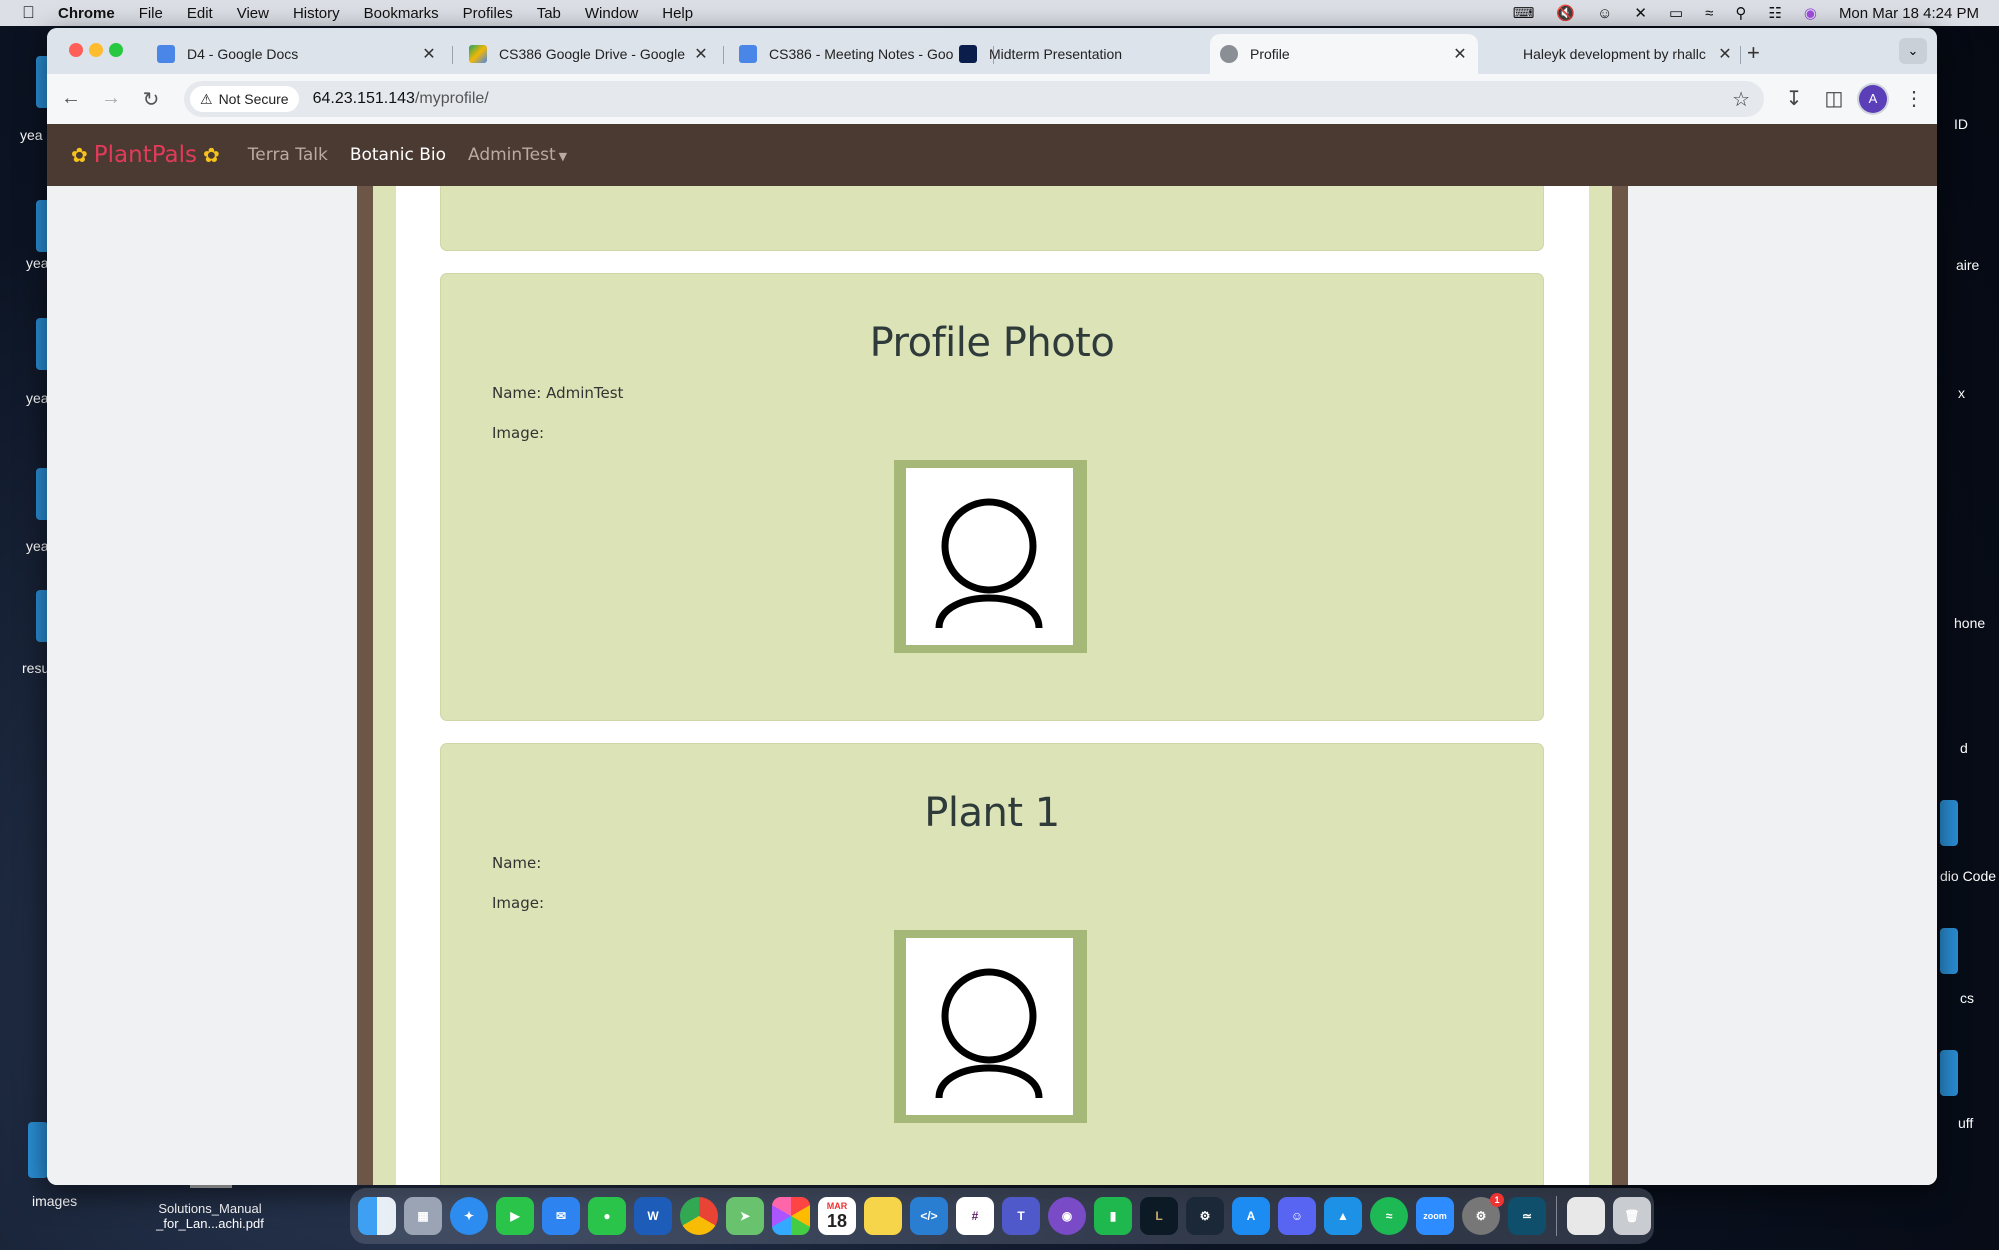 The width and height of the screenshot is (1999, 1250). What do you see at coordinates (1159, 1216) in the screenshot?
I see `league-icon: L` at bounding box center [1159, 1216].